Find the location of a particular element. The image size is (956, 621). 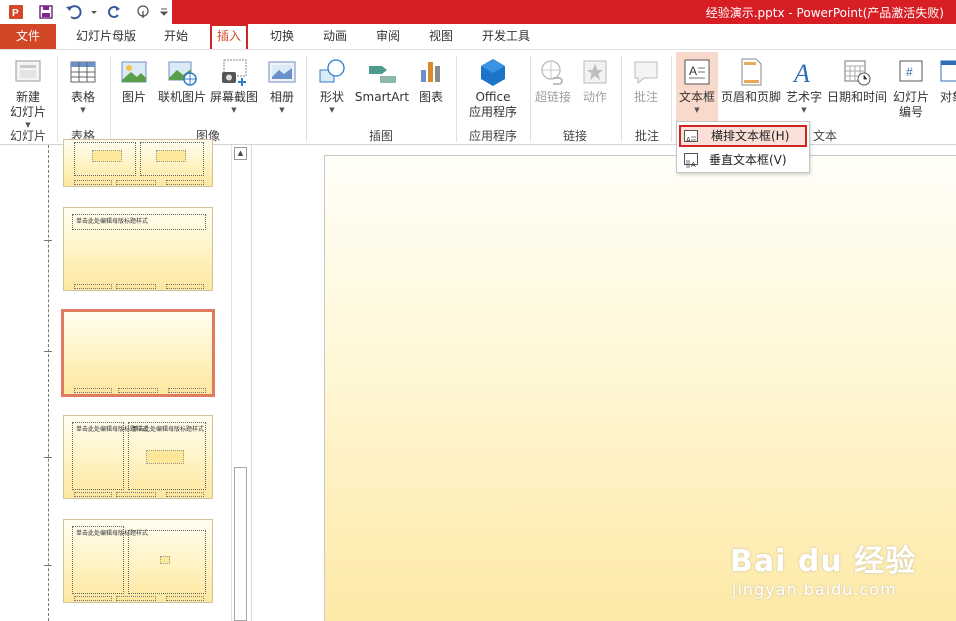

save-icon is located at coordinates (46, 12).